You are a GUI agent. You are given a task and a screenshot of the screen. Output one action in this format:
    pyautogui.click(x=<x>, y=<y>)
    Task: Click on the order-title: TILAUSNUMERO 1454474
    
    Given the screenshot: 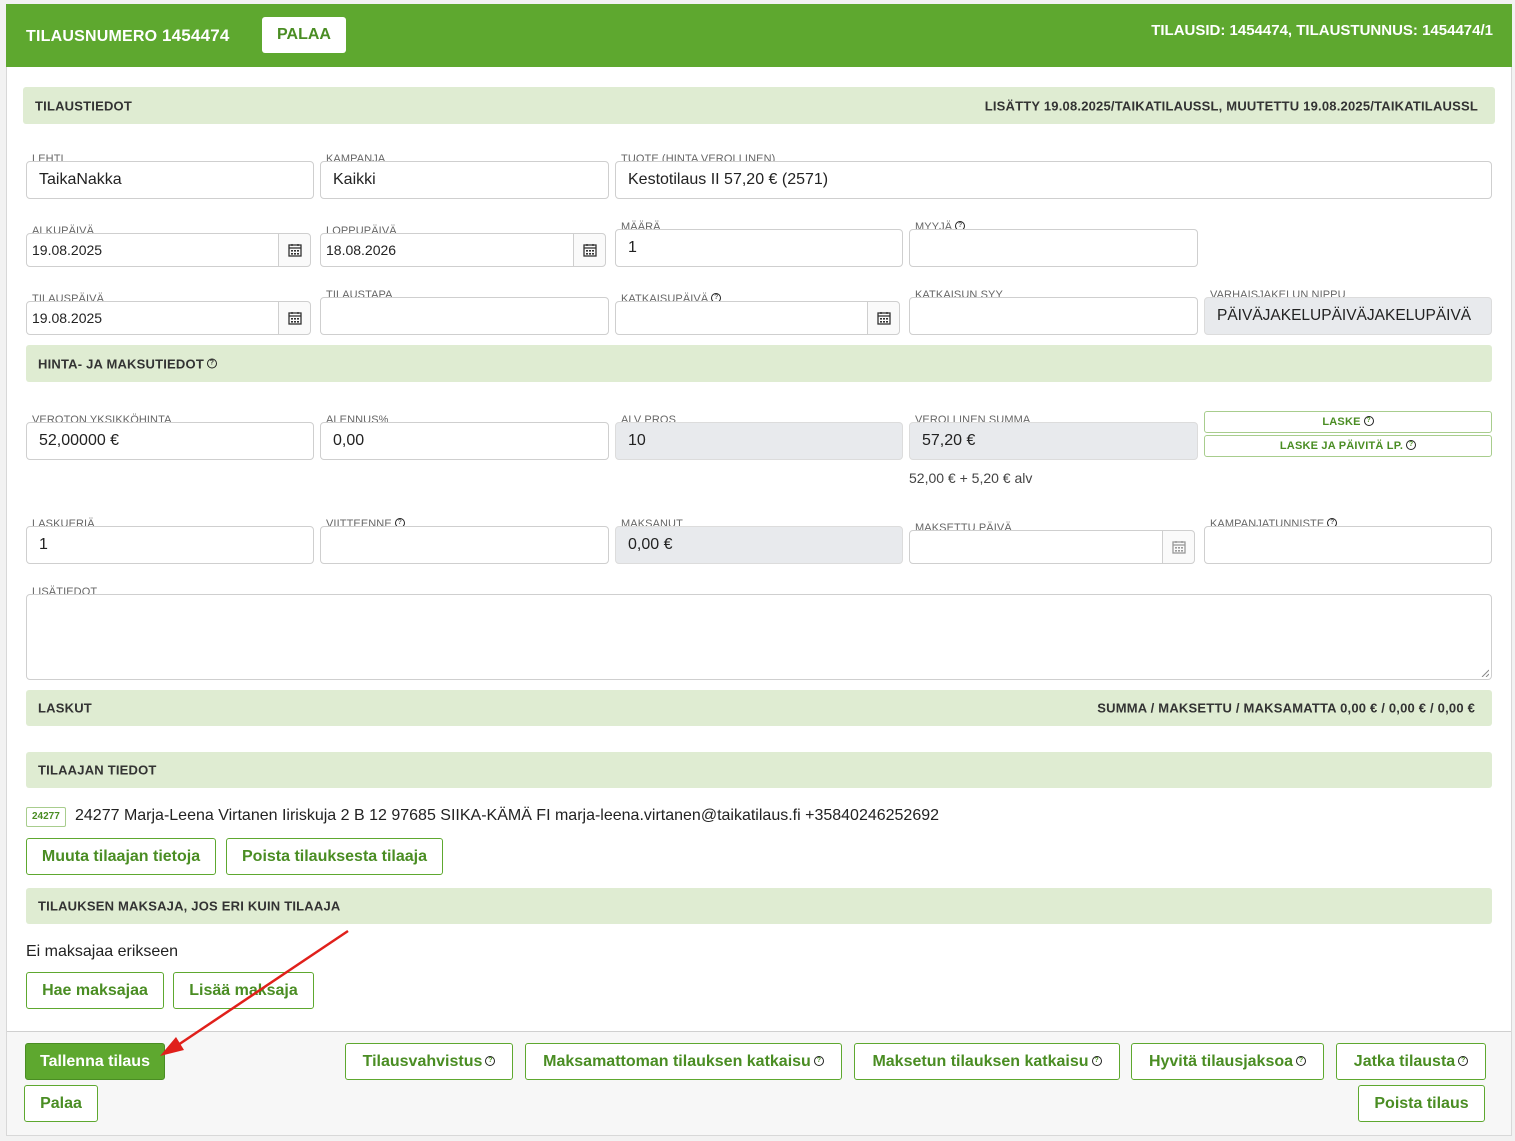 What is the action you would take?
    pyautogui.click(x=128, y=36)
    